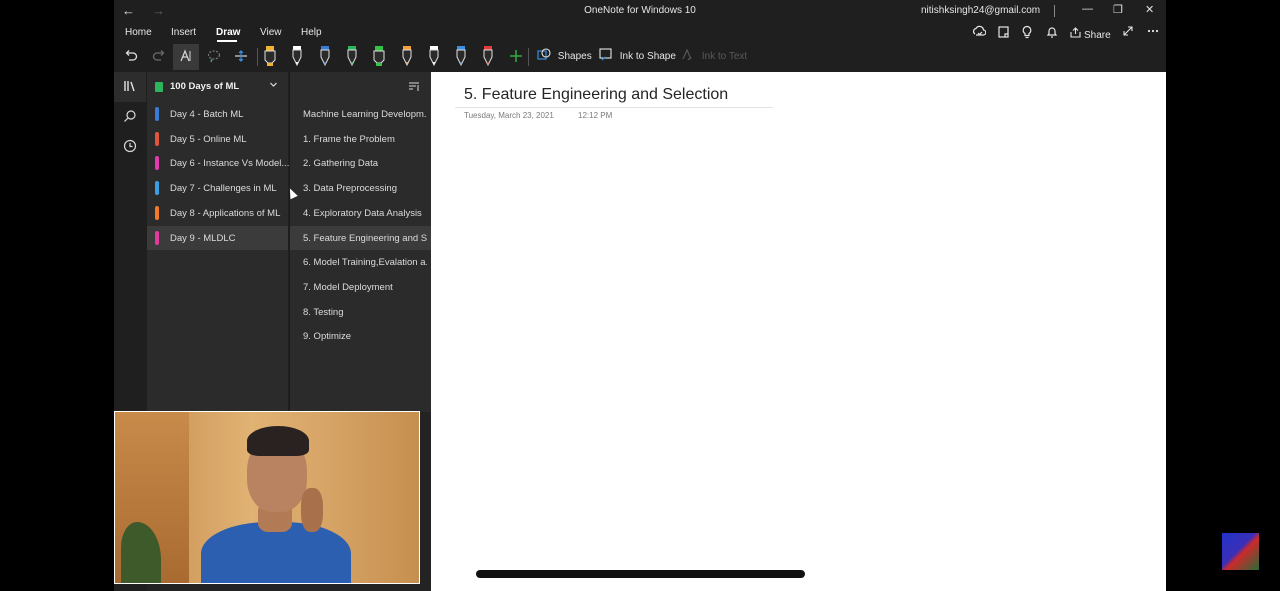 This screenshot has height=591, width=1280. I want to click on notebook-name: 100 Days of ML, so click(205, 86).